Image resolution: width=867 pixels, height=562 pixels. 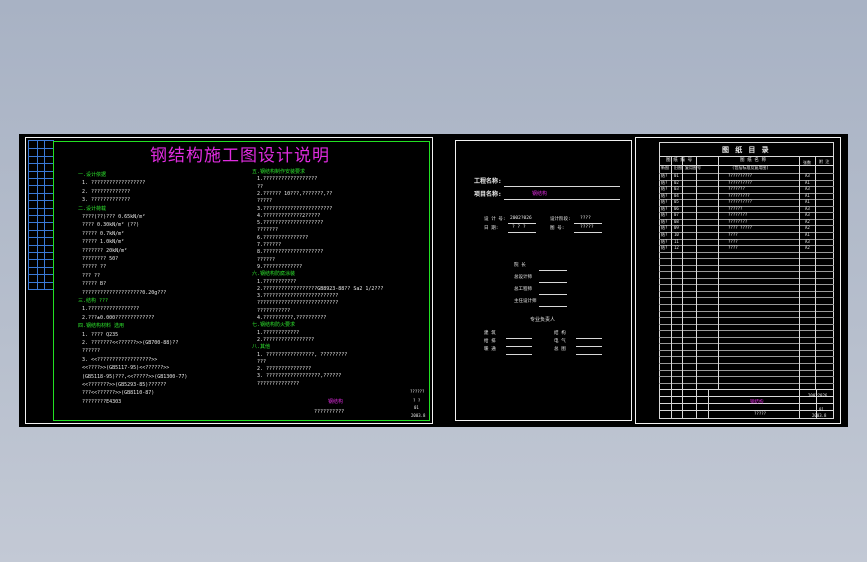 What do you see at coordinates (111, 309) in the screenshot?
I see `note-line: 1.?????????????????` at bounding box center [111, 309].